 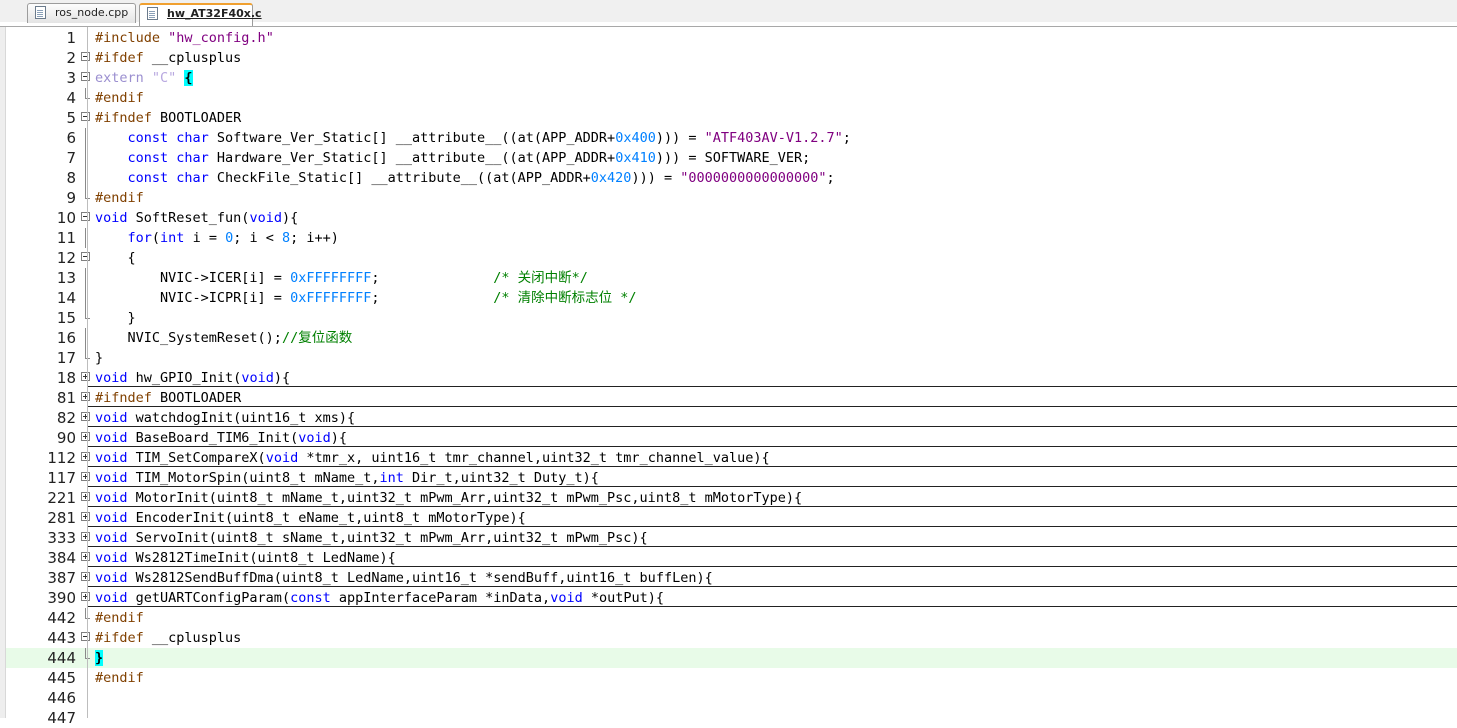 What do you see at coordinates (214, 13) in the screenshot?
I see `tab-label: hw_AT32F40x.c` at bounding box center [214, 13].